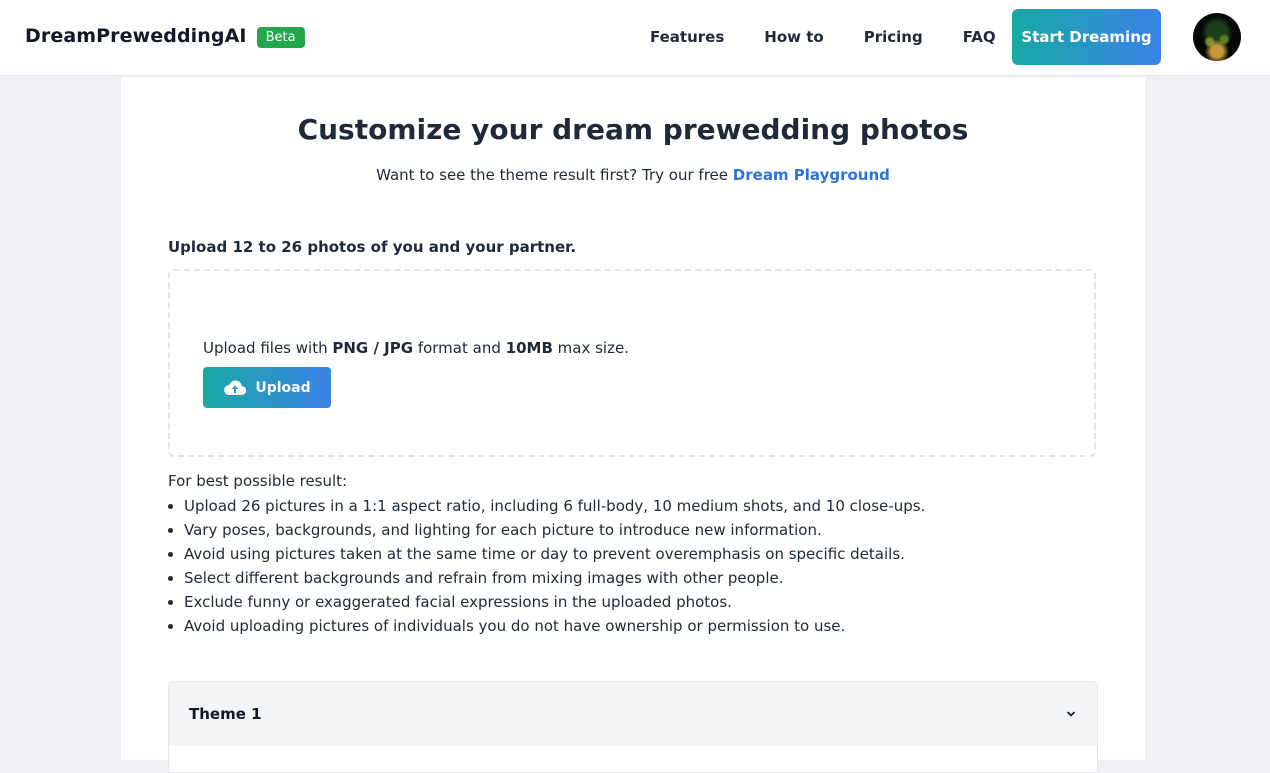 This screenshot has height=773, width=1270. What do you see at coordinates (633, 129) in the screenshot?
I see `page-title: Customize your dream prewedding photos` at bounding box center [633, 129].